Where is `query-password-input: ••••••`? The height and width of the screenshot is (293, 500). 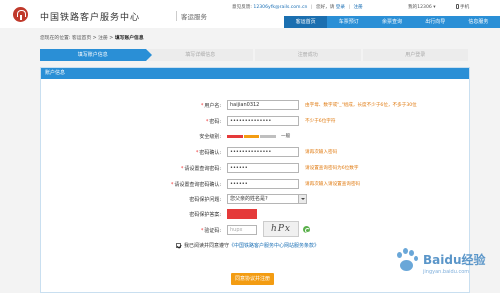
query-password-input: •••••• is located at coordinates (263, 168).